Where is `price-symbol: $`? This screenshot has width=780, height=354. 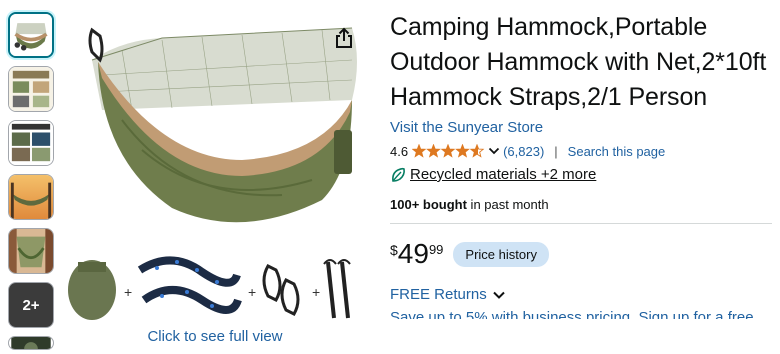 price-symbol: $ is located at coordinates (394, 250).